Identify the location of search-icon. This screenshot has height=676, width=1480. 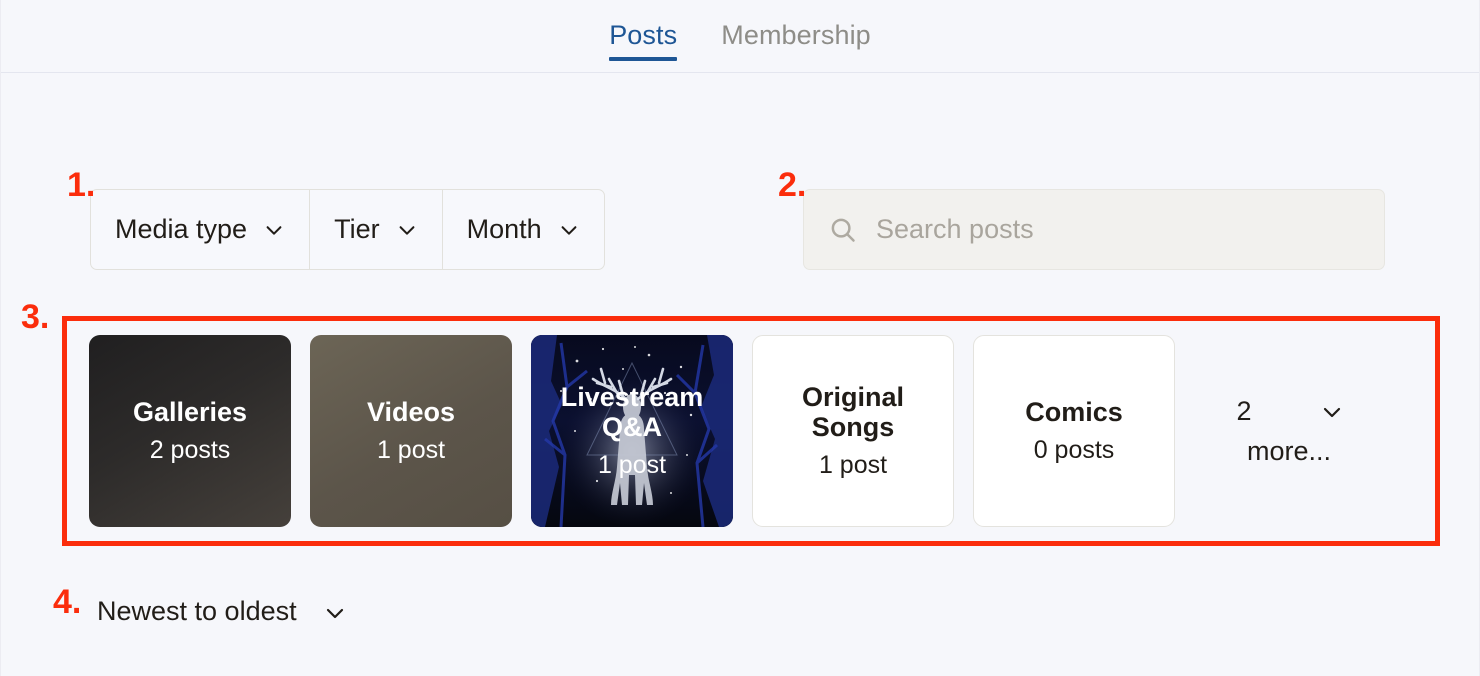
(843, 230).